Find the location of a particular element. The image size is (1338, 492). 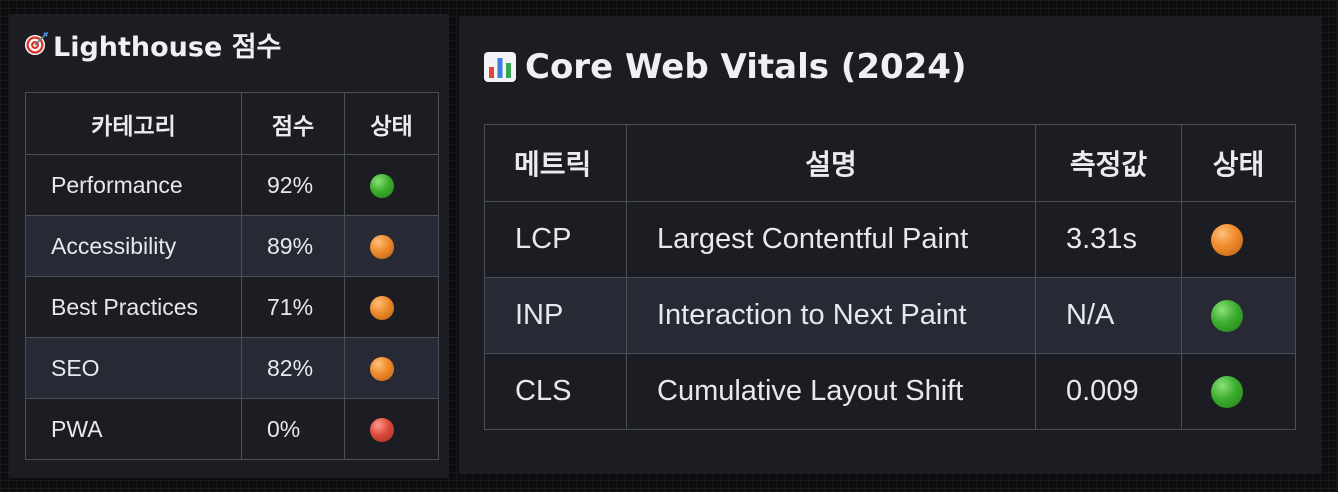

metric-cell: INP is located at coordinates (555, 315).